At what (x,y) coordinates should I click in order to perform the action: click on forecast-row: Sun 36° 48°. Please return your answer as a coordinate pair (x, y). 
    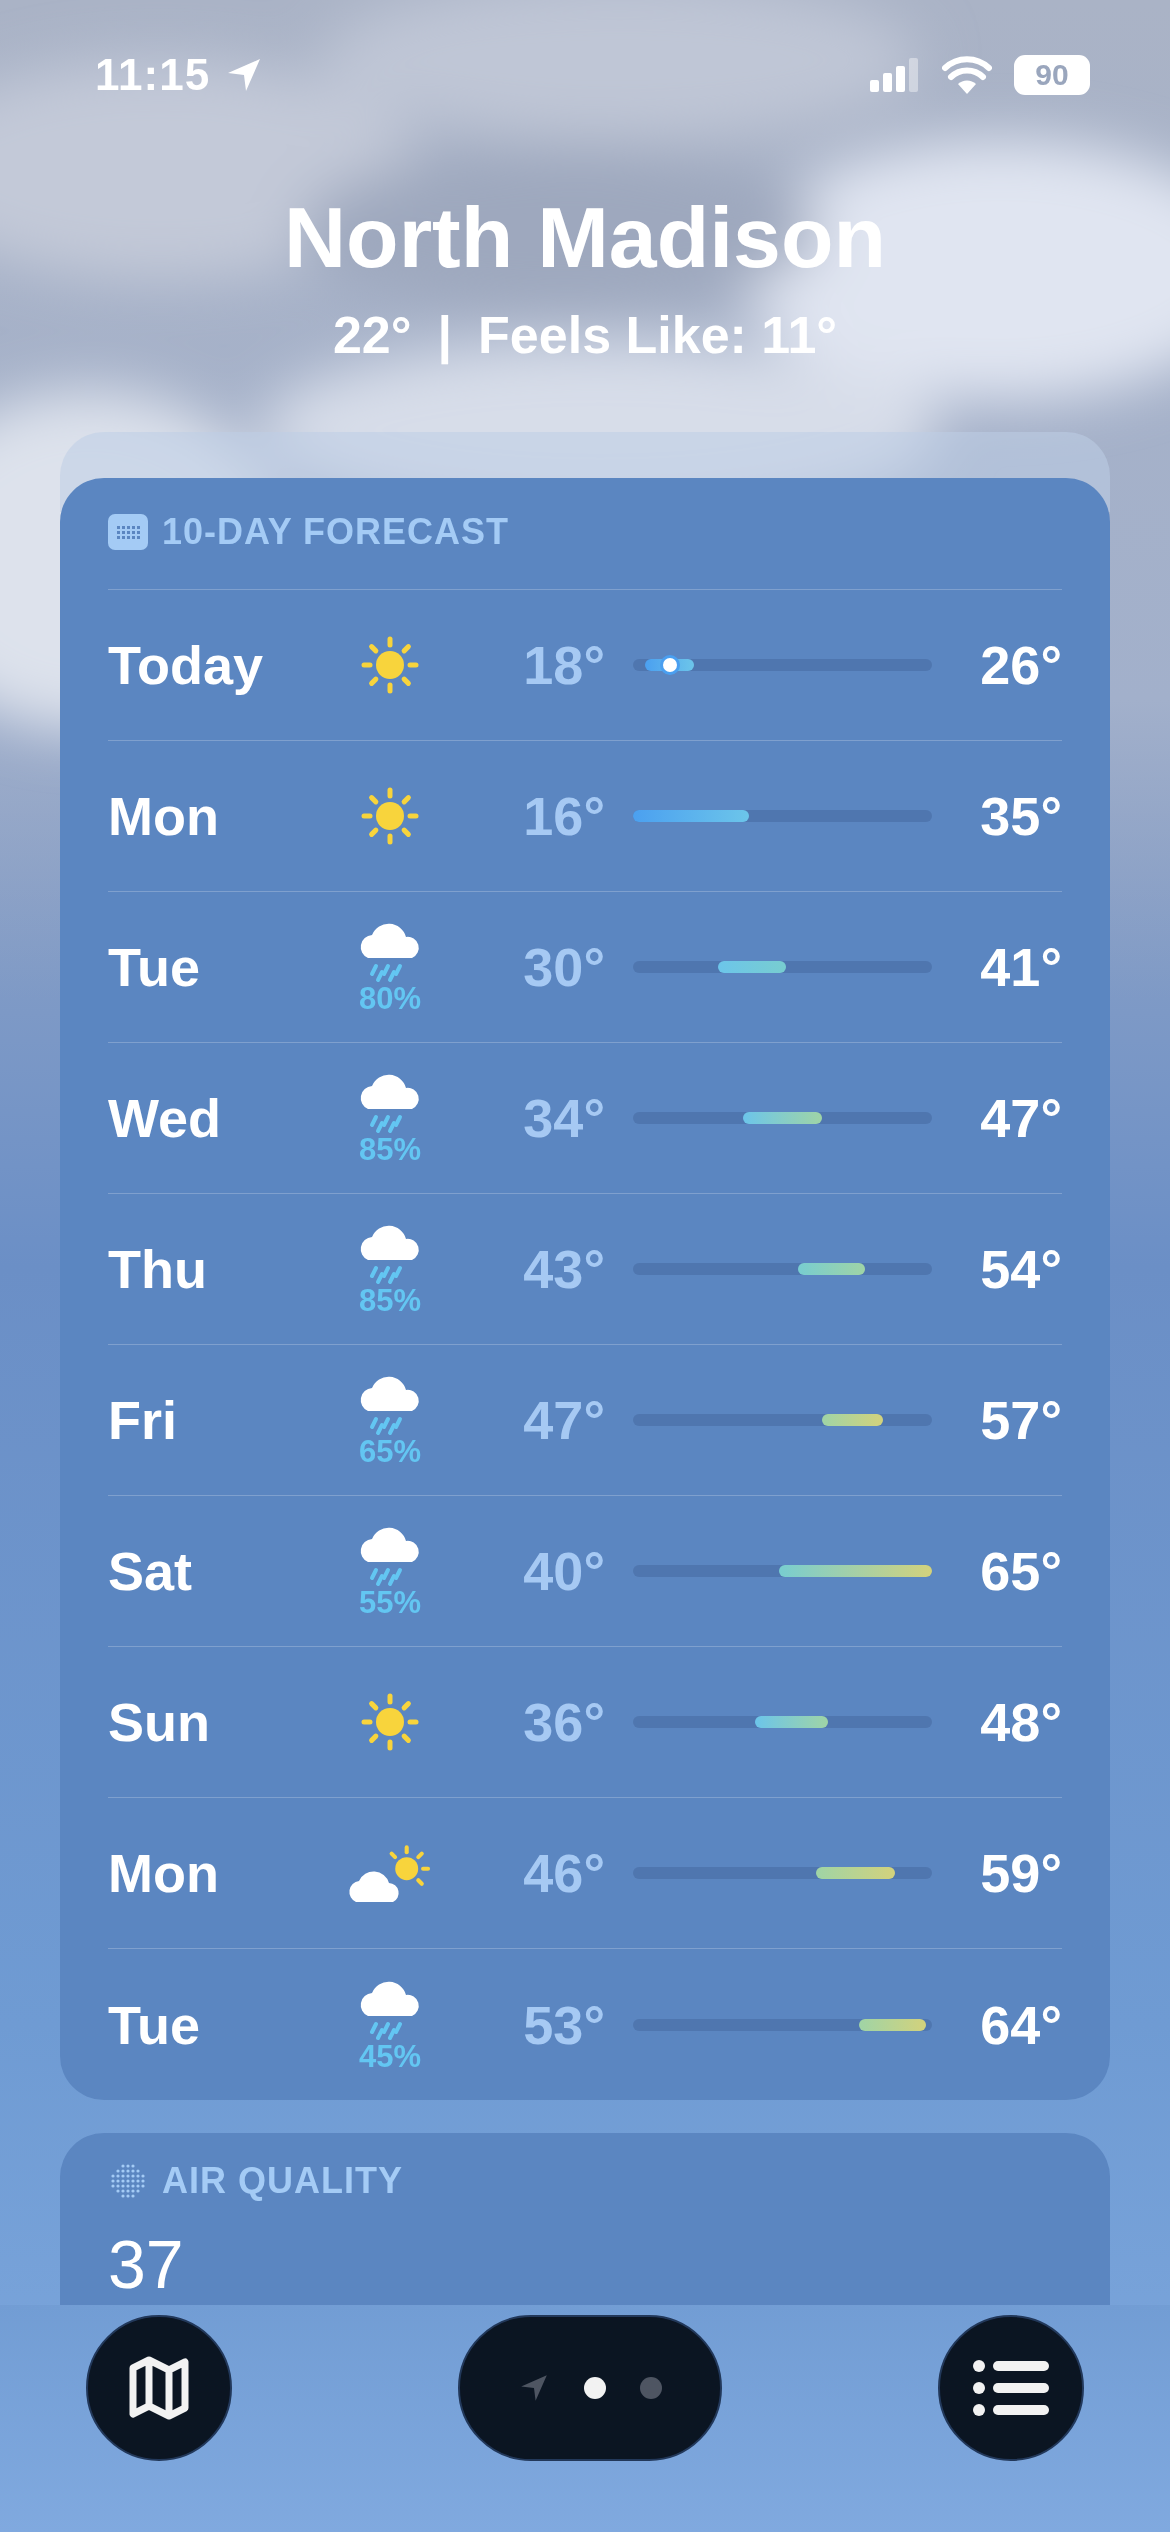
    Looking at the image, I should click on (585, 1722).